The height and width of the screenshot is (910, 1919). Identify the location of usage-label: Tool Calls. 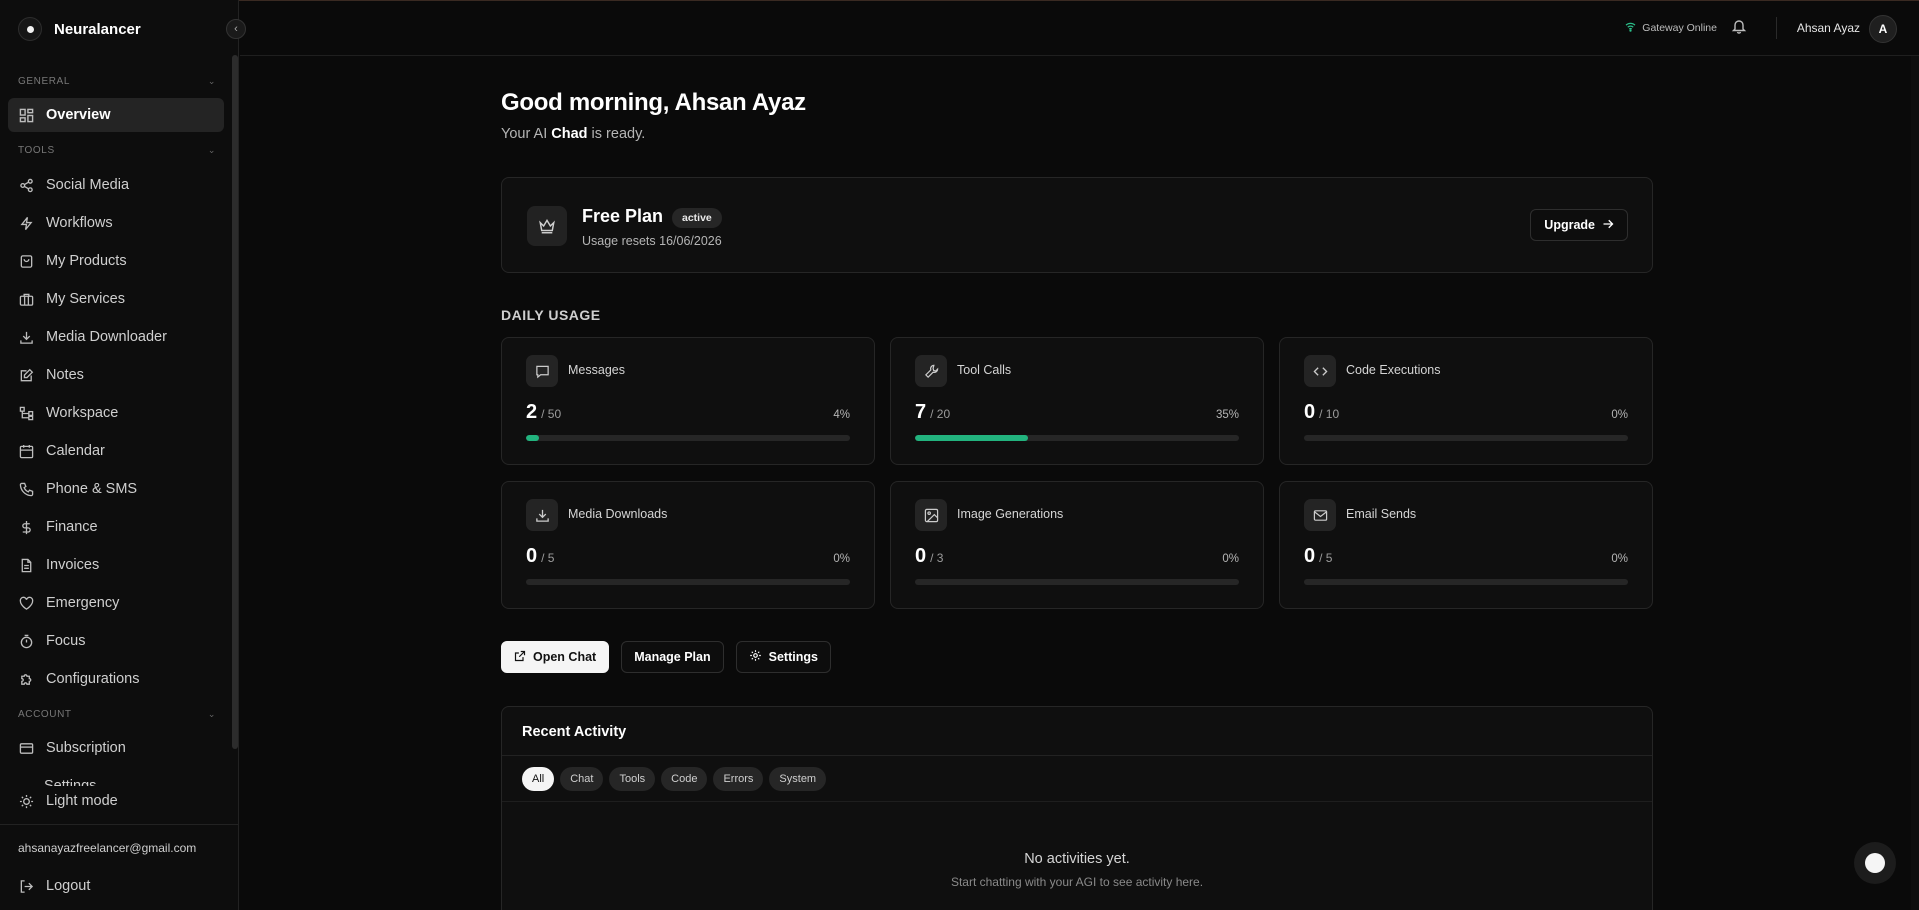
(984, 370).